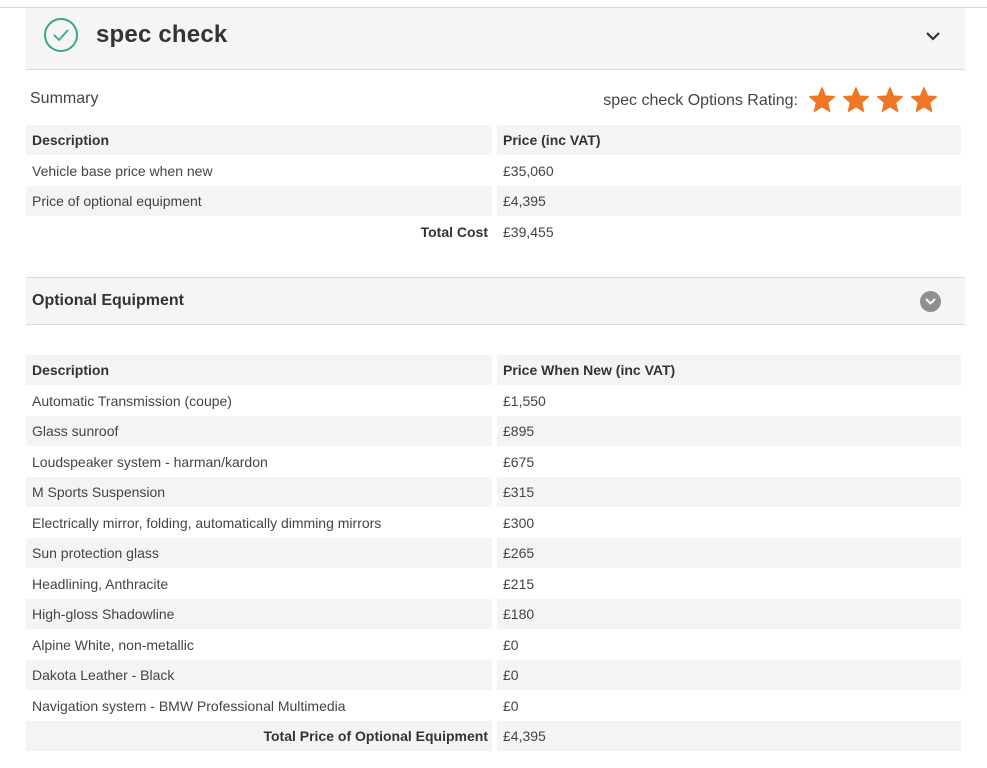 The image size is (987, 768). Describe the element at coordinates (933, 37) in the screenshot. I see `chevron-down-icon` at that location.